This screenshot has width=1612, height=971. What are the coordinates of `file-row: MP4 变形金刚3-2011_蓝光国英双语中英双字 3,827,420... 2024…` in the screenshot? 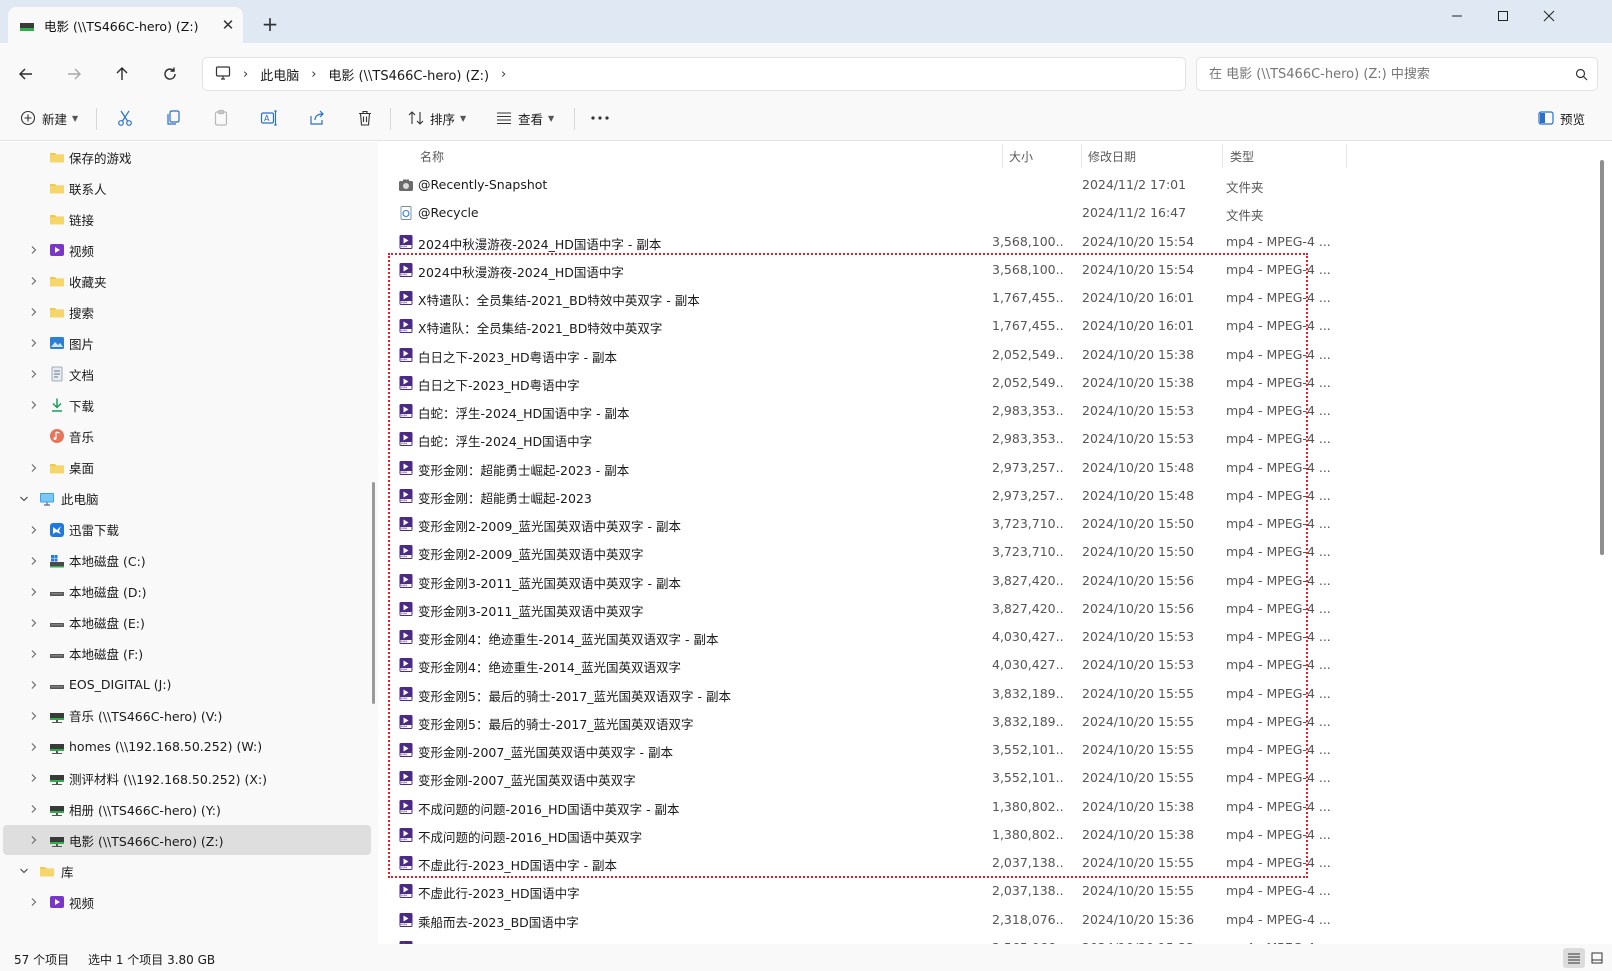 It's located at (859, 609).